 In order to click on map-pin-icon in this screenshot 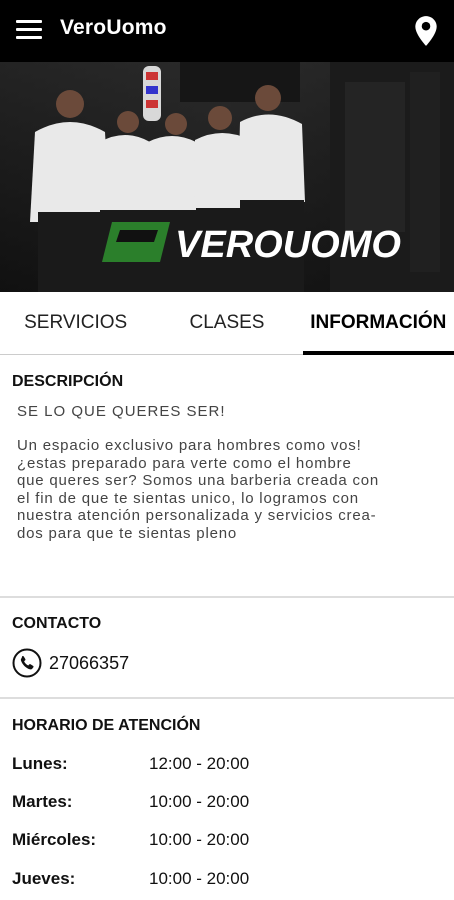, I will do `click(426, 31)`.